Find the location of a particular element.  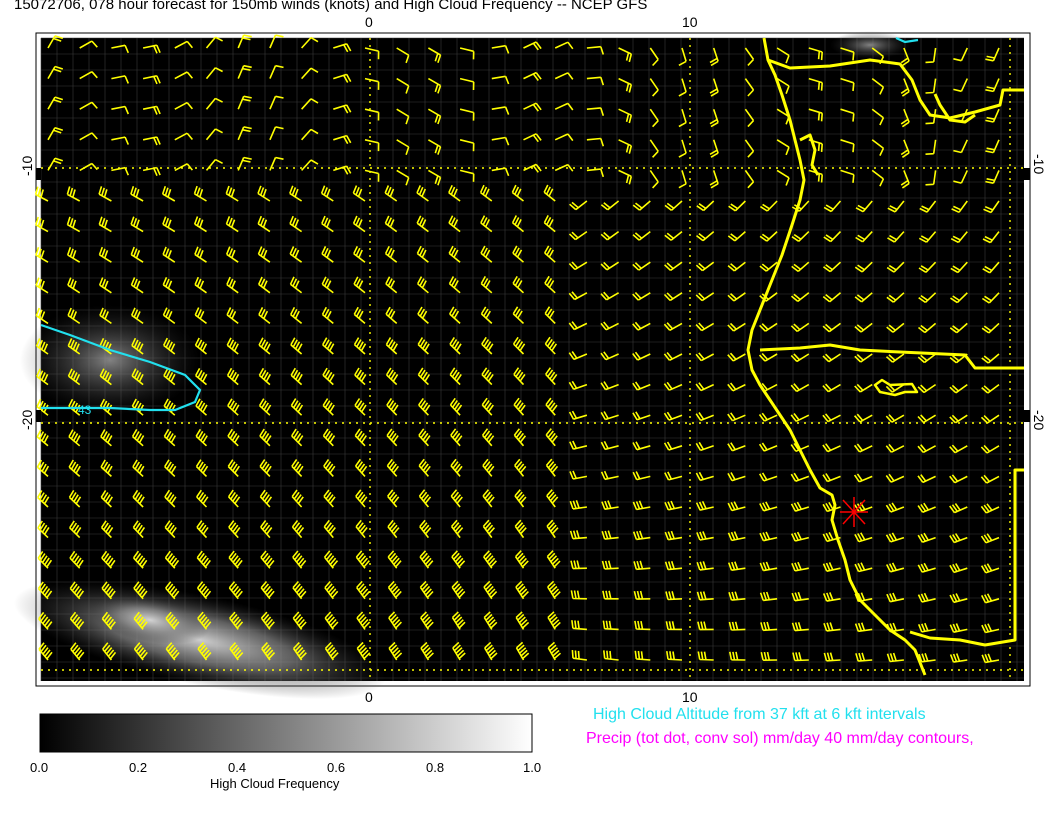

asterisk-marker is located at coordinates (854, 512).